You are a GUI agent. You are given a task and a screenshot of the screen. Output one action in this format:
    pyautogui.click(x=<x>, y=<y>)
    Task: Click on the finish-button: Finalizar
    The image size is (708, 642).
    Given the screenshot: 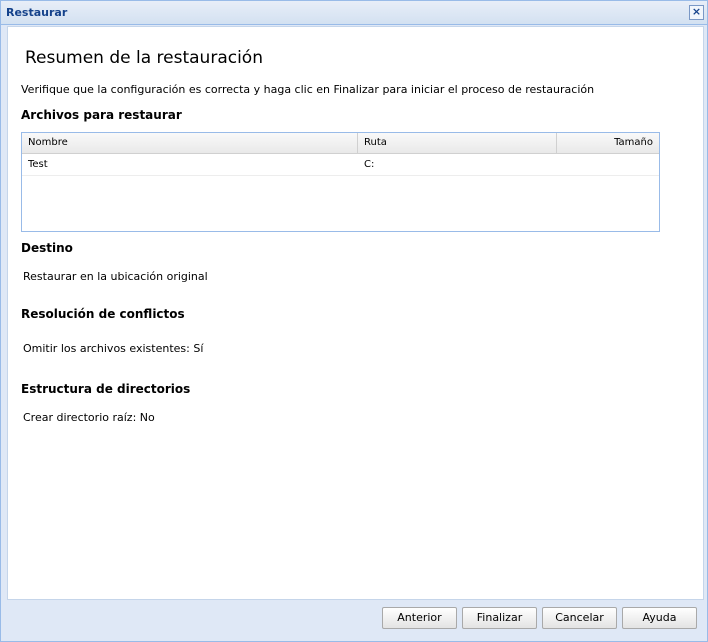 What is the action you would take?
    pyautogui.click(x=499, y=618)
    